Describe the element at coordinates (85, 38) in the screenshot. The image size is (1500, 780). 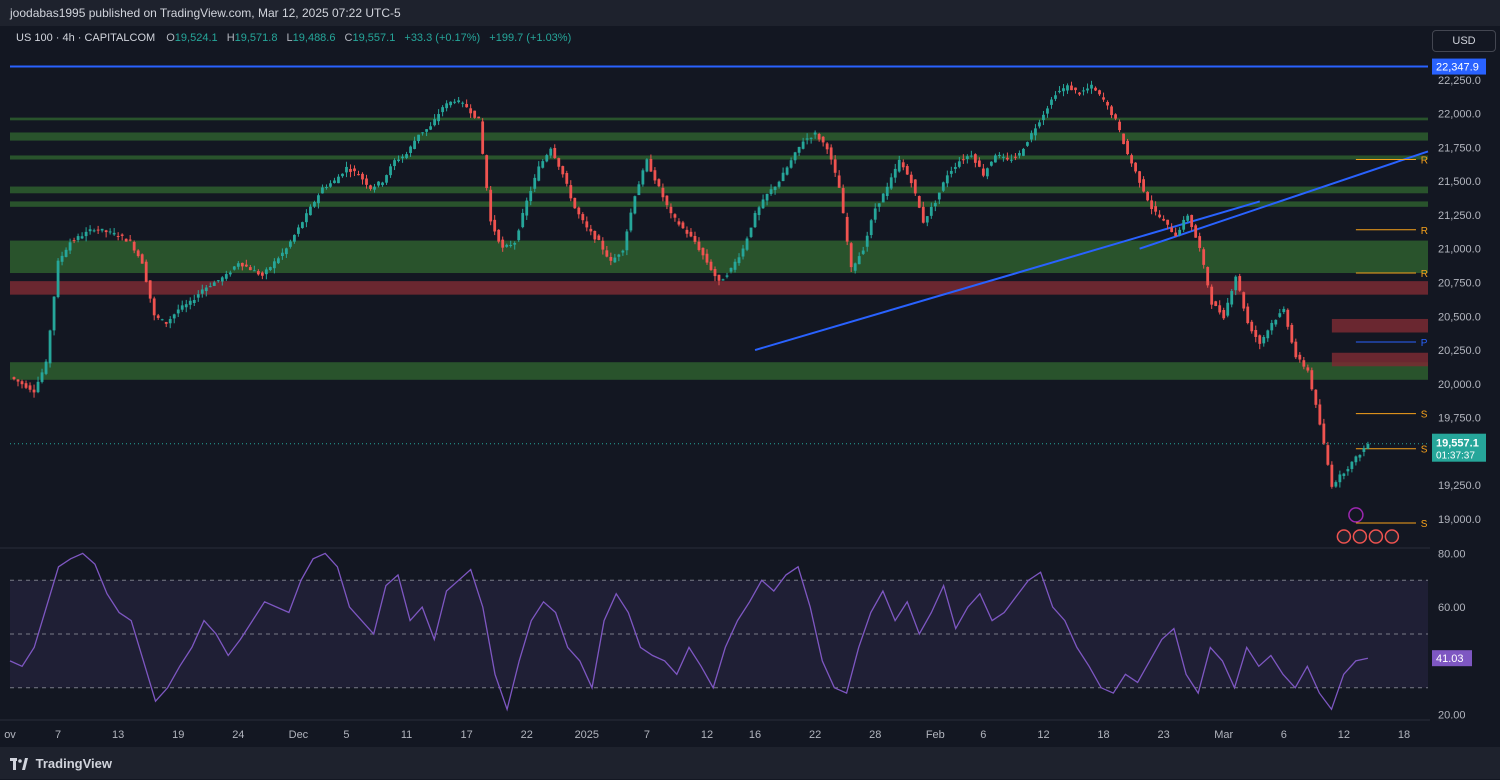
I see `symbol-name: US 100 · 4h · CAPITALCOM` at that location.